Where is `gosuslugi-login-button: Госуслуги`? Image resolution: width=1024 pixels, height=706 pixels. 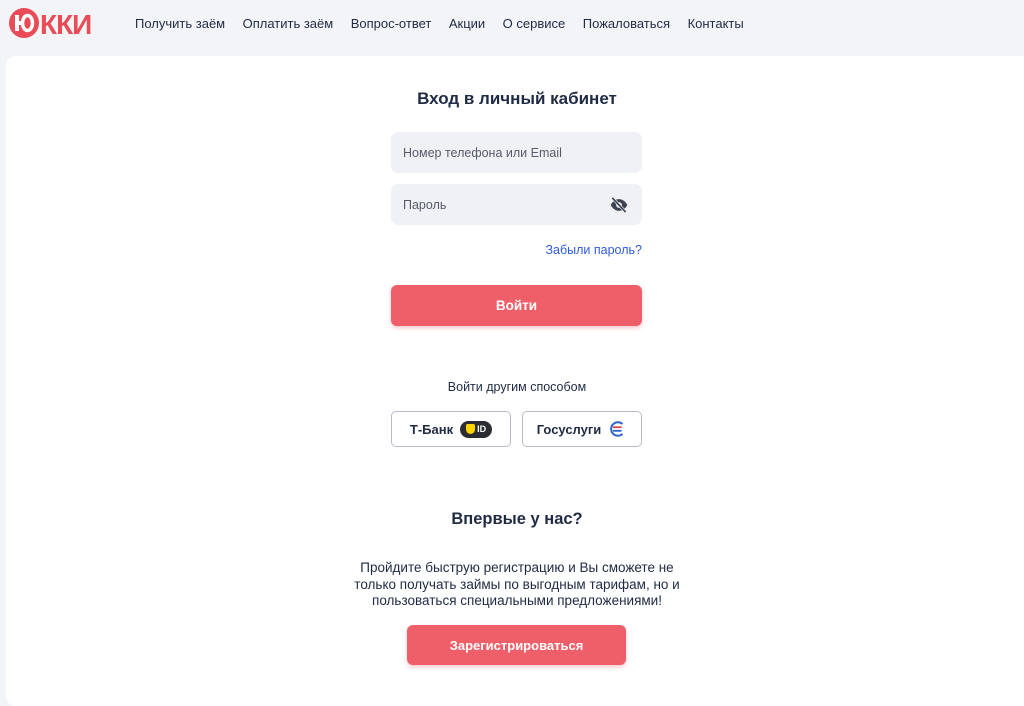 gosuslugi-login-button: Госуслуги is located at coordinates (582, 429).